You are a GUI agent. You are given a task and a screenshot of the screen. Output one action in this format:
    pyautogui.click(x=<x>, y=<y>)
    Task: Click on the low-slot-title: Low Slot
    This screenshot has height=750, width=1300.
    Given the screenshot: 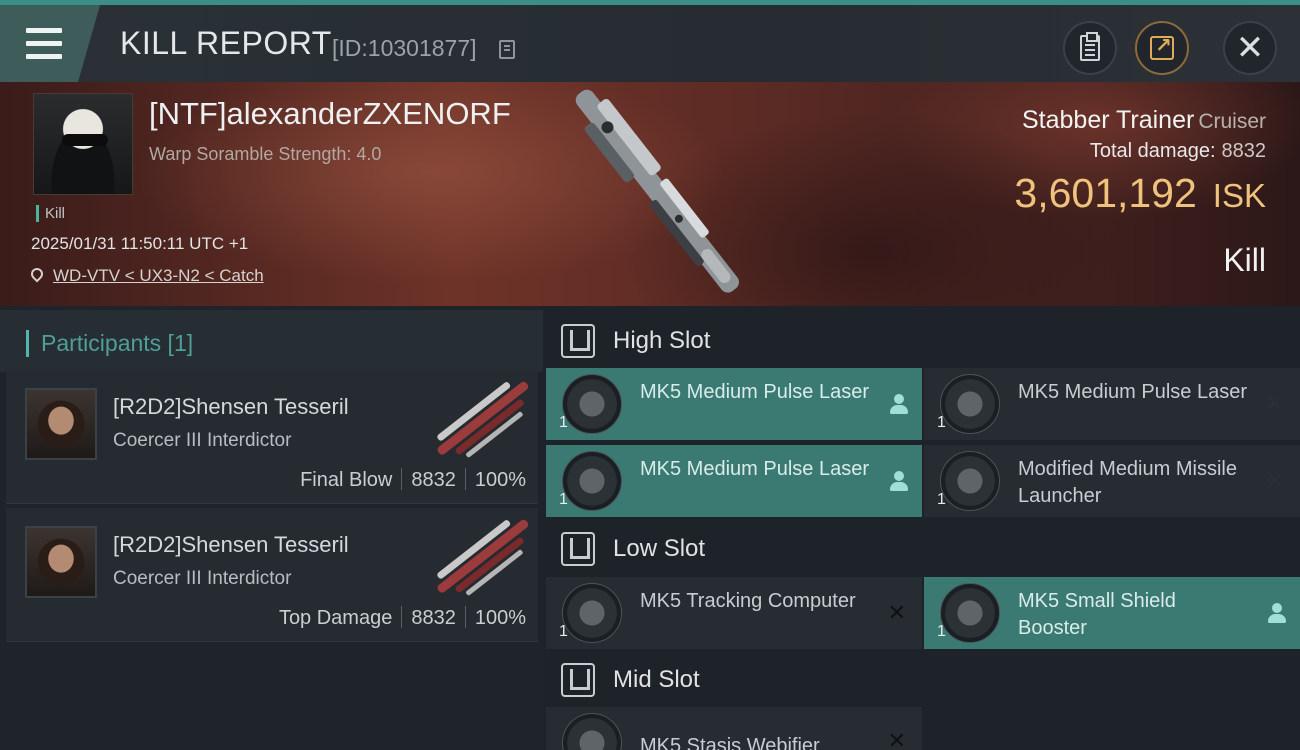 What is the action you would take?
    pyautogui.click(x=659, y=548)
    